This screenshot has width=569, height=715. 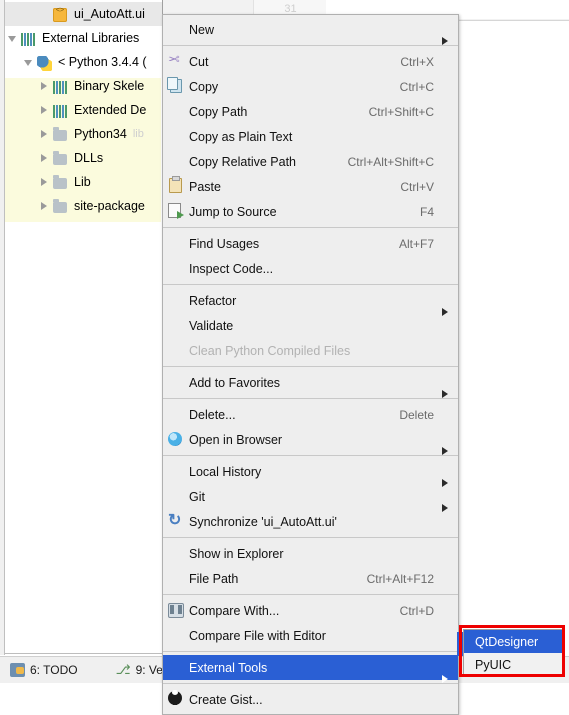 I want to click on status-bar-item-6-todo: 6: TODO, so click(x=44, y=670).